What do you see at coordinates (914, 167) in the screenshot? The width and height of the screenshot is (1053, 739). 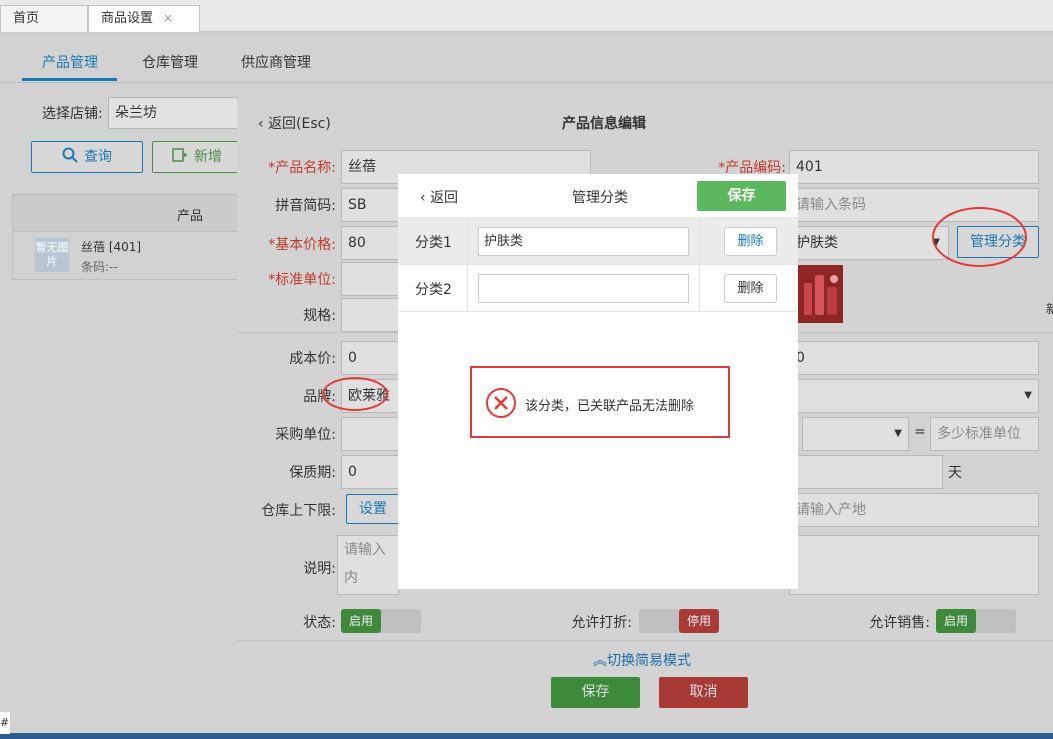 I see `code-input: 401` at bounding box center [914, 167].